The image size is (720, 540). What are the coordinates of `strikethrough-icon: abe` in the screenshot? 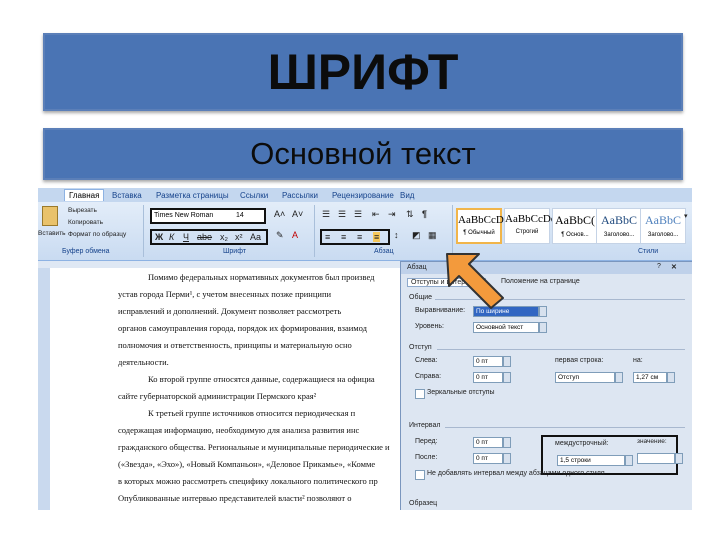 It's located at (204, 237).